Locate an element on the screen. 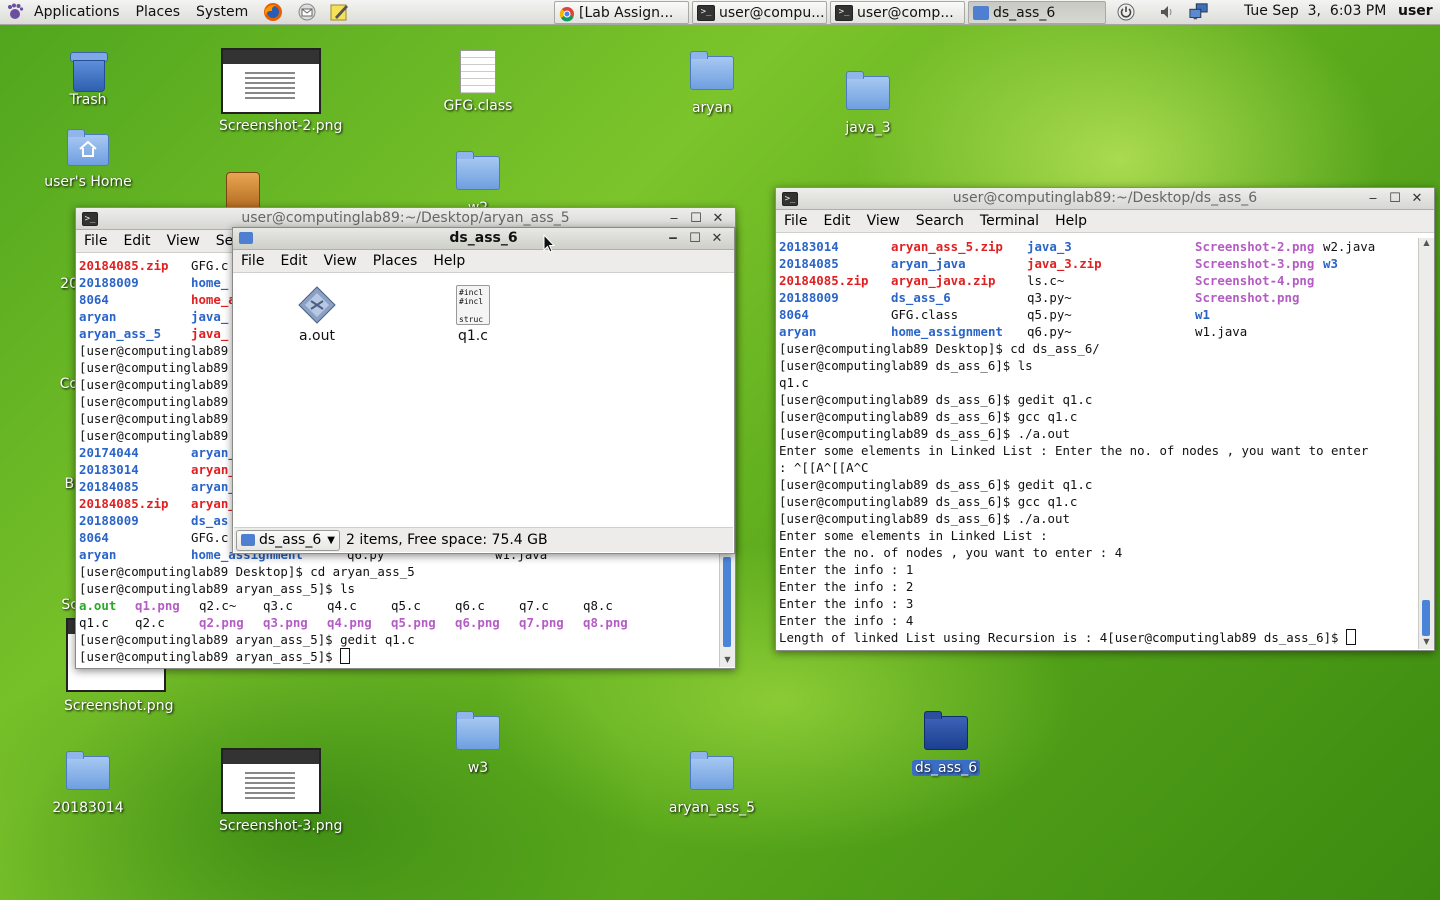 This screenshot has width=1440, height=900. desktop-icon-gfg-class: GFG.class is located at coordinates (478, 82).